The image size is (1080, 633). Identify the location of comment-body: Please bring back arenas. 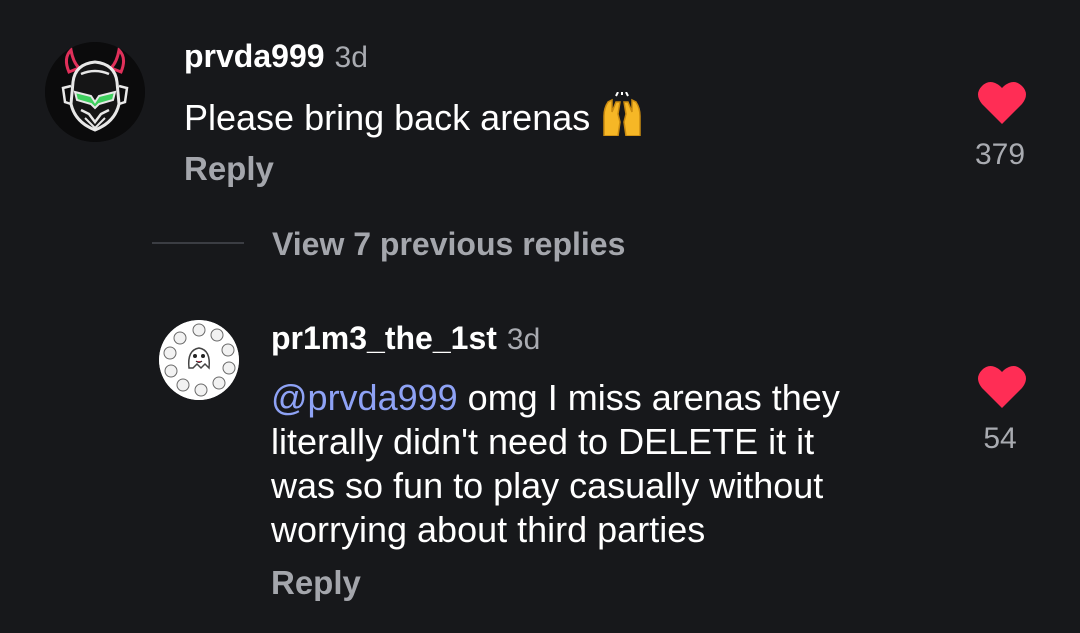
(387, 117).